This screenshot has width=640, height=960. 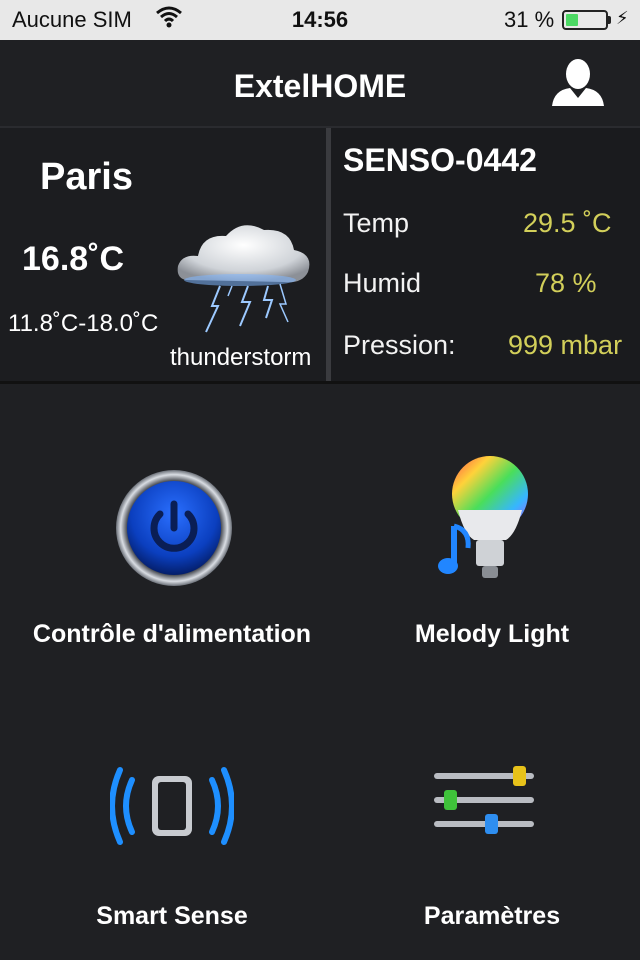 What do you see at coordinates (486, 523) in the screenshot?
I see `music-bulb-icon` at bounding box center [486, 523].